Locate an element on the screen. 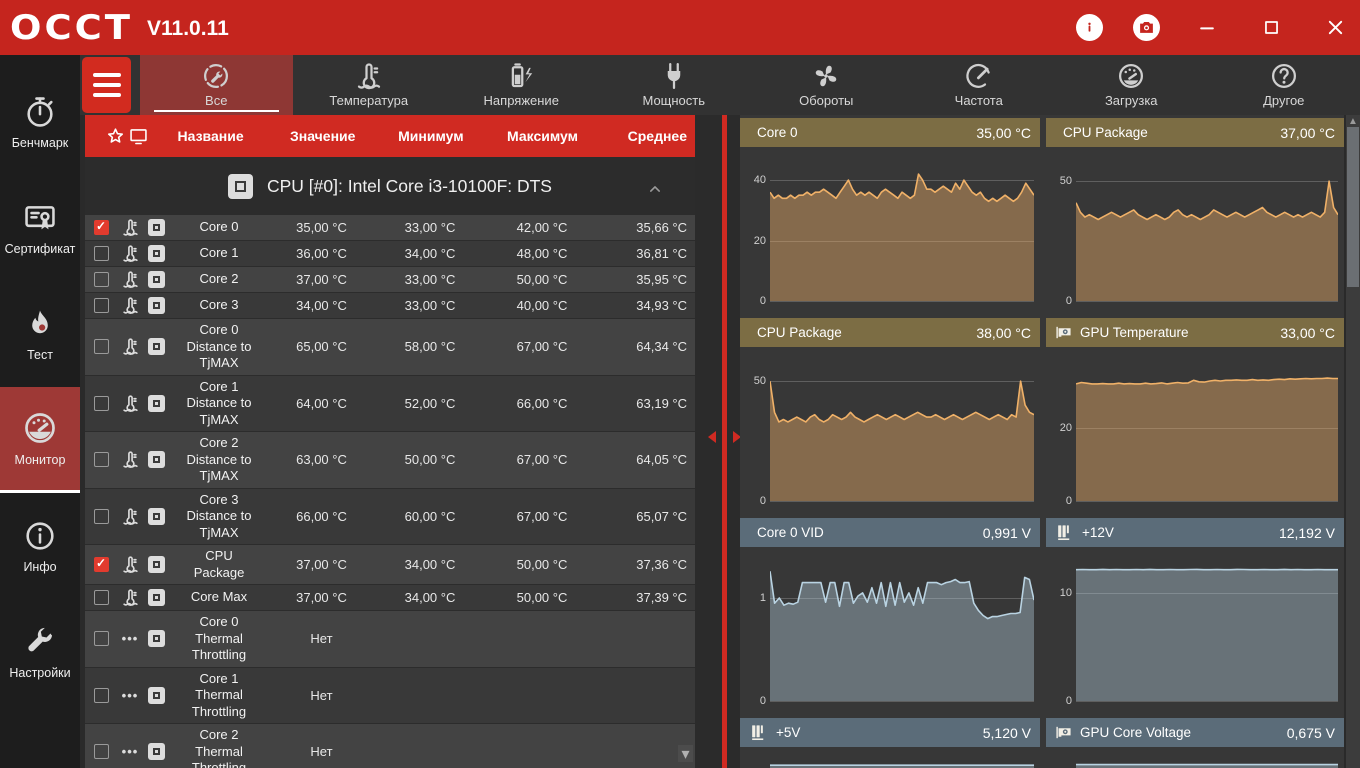 Image resolution: width=1360 pixels, height=768 pixels. column-header-value: Значение is located at coordinates (322, 136).